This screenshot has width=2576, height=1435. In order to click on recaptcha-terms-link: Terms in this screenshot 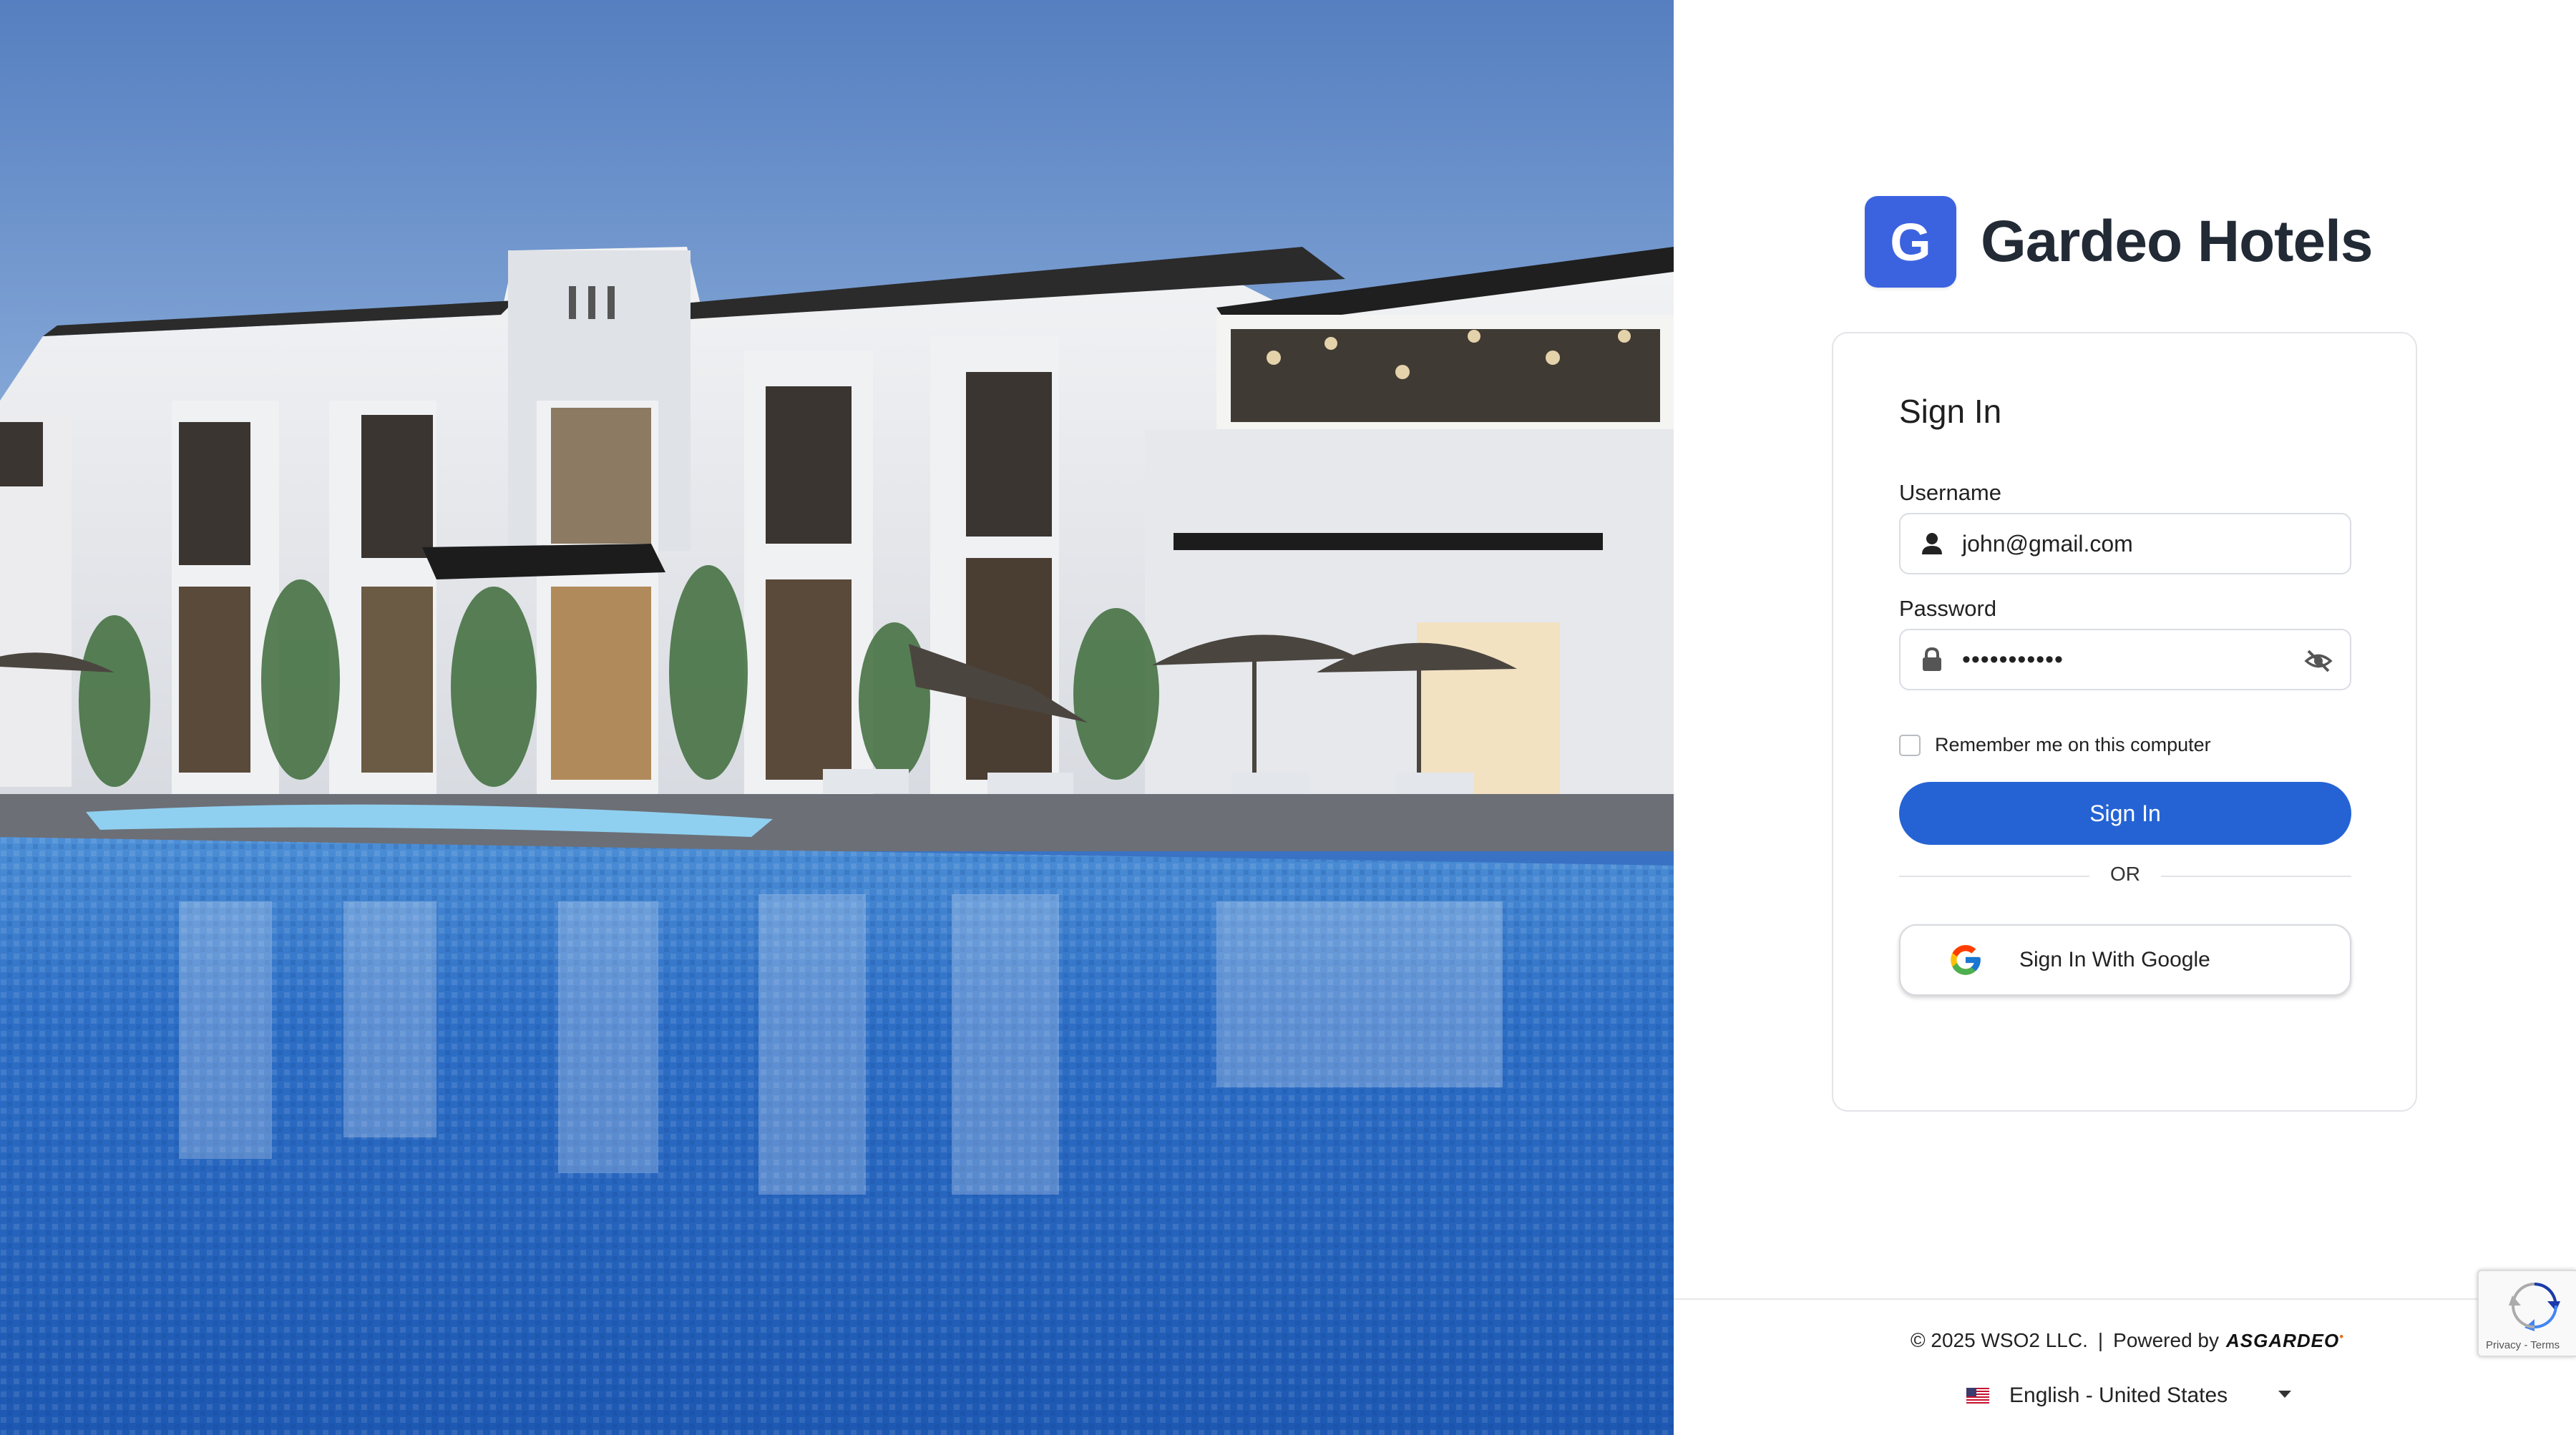, I will do `click(2545, 1345)`.